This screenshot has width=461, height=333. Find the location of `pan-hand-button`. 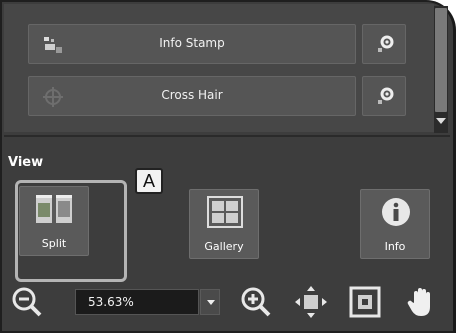

pan-hand-button is located at coordinates (421, 302).